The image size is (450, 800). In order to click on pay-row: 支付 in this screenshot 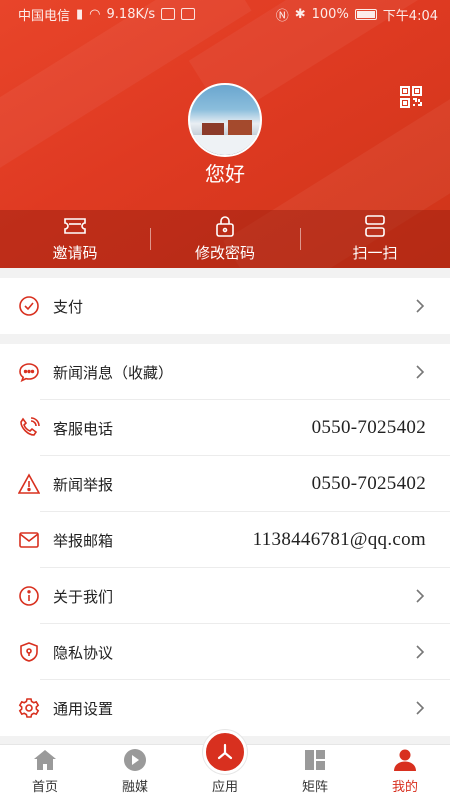, I will do `click(225, 306)`.